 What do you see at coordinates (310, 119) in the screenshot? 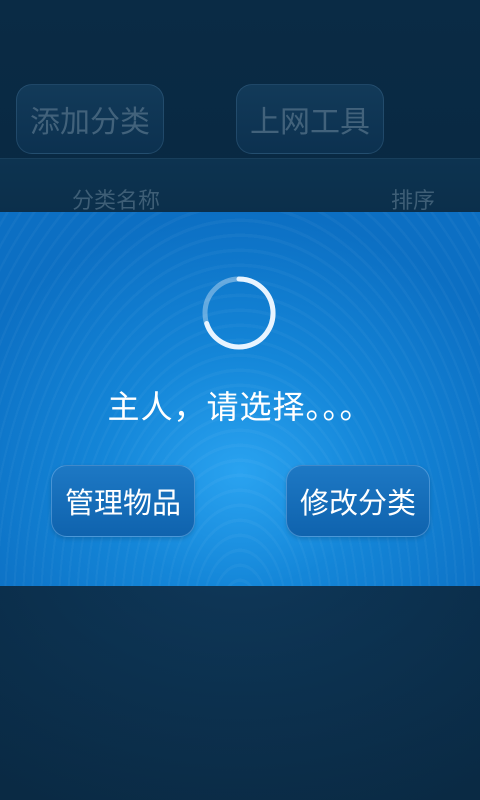
I see `net-tools-button: 上网工具` at bounding box center [310, 119].